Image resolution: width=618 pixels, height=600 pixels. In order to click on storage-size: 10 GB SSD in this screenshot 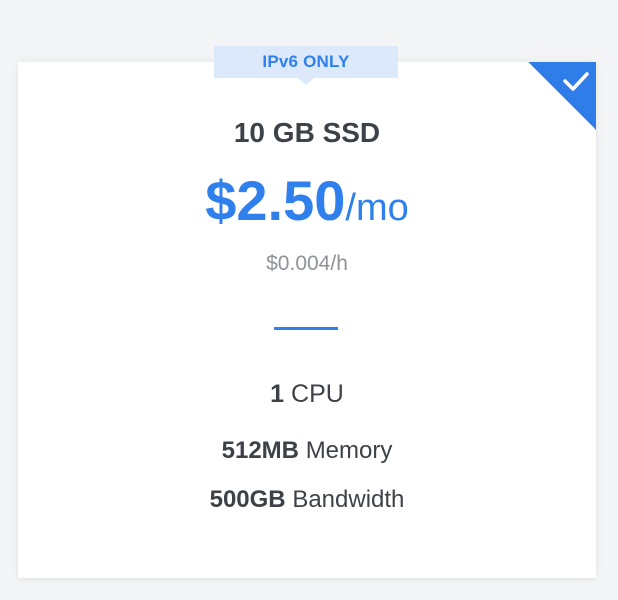, I will do `click(307, 132)`.